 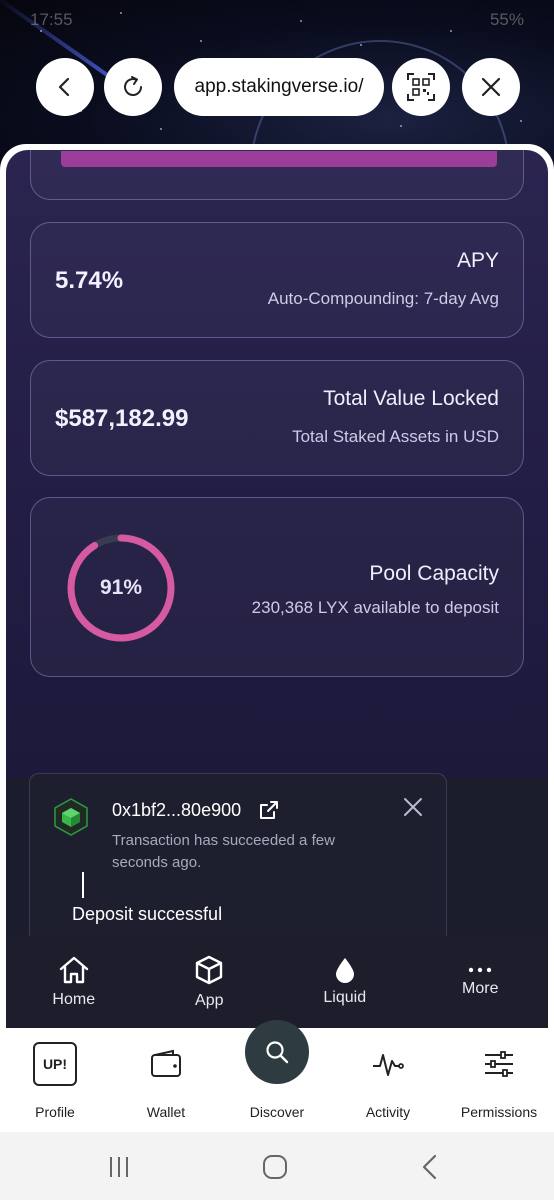 I want to click on web-nav-app: App, so click(x=210, y=982).